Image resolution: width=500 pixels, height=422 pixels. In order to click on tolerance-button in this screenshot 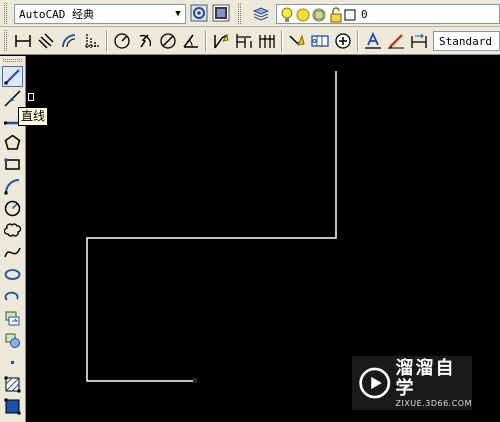, I will do `click(320, 41)`.